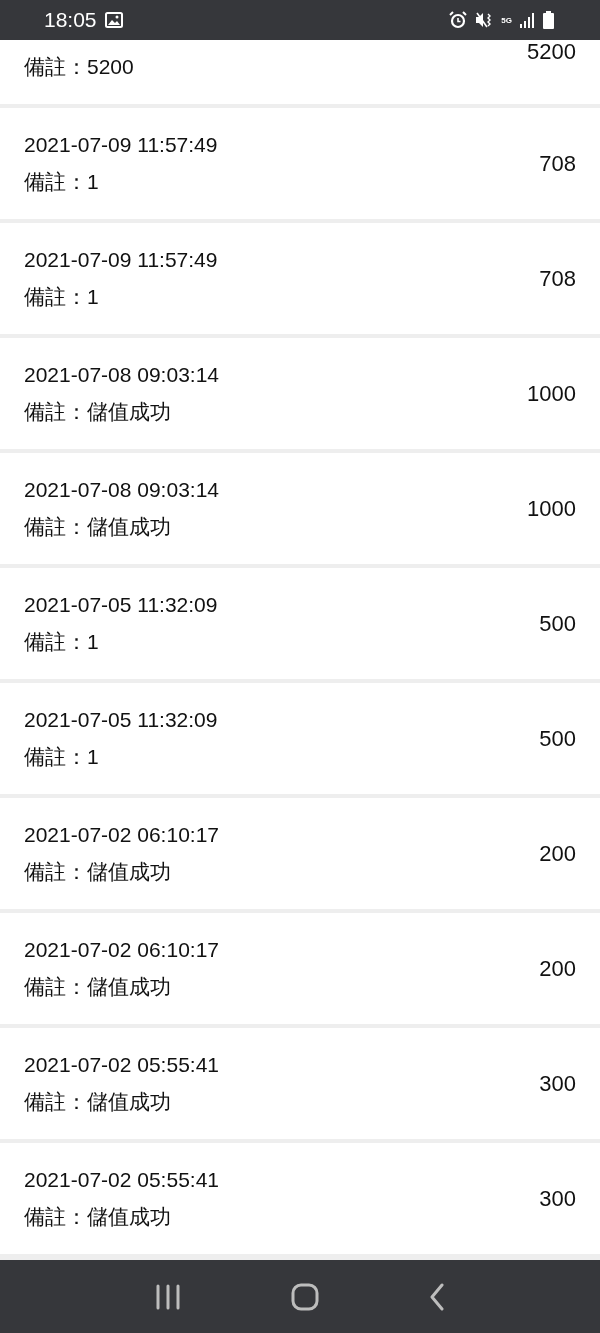  What do you see at coordinates (300, 72) in the screenshot?
I see `record-card: 備註：5200 5200` at bounding box center [300, 72].